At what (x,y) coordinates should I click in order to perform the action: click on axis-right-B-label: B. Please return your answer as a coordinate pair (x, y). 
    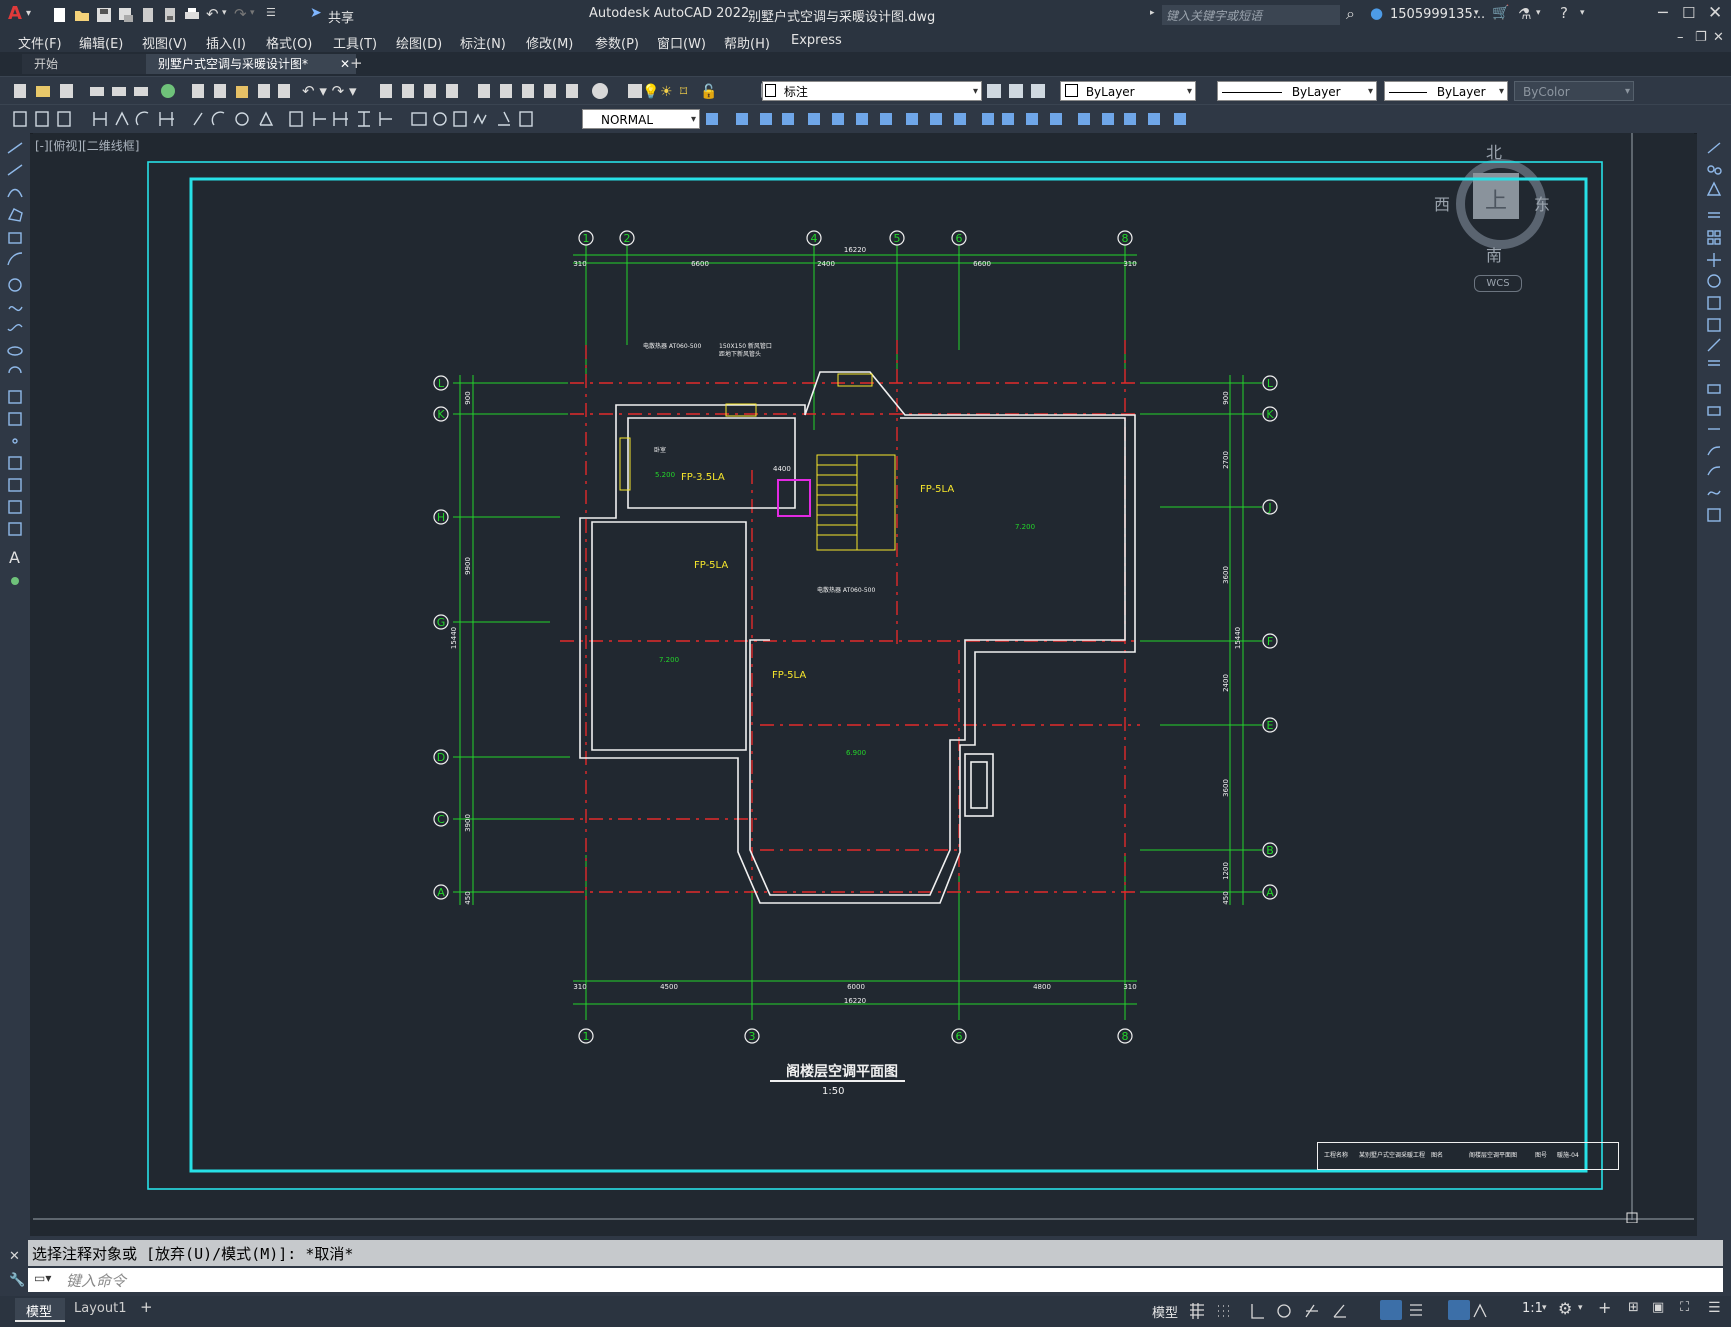
    Looking at the image, I should click on (1270, 850).